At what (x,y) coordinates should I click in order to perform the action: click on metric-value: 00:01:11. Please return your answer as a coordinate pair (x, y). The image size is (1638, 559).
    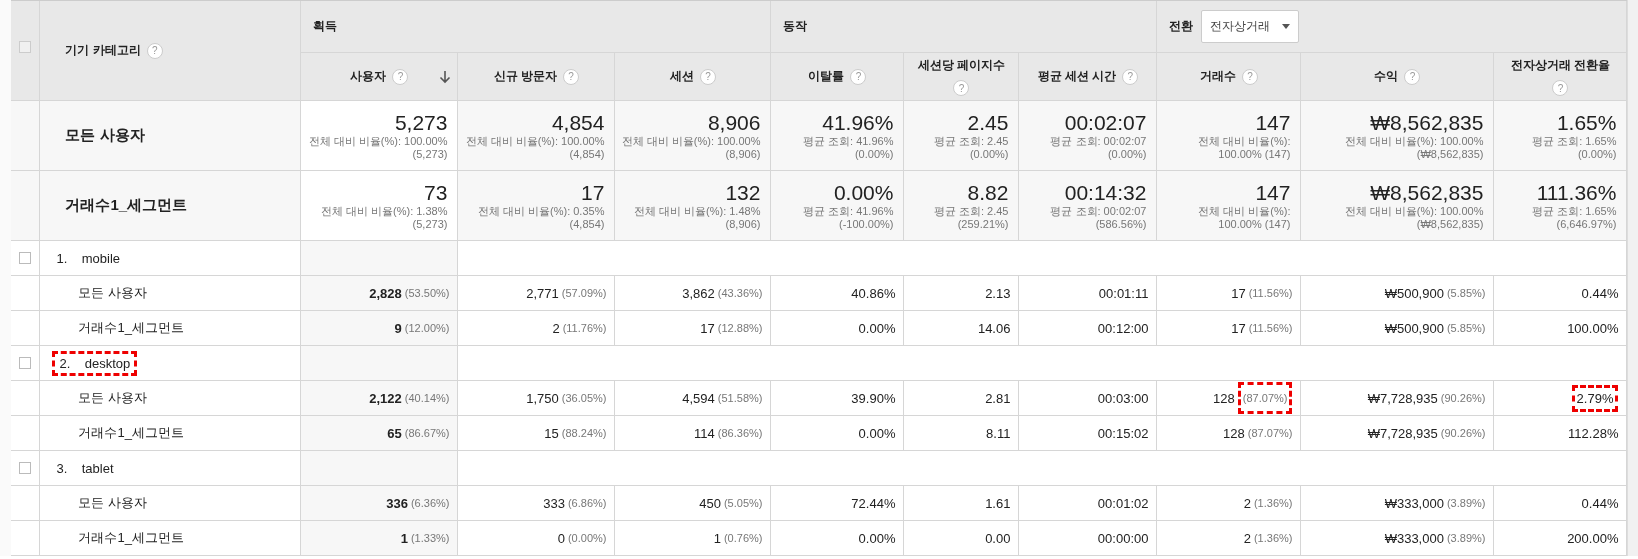
    Looking at the image, I should click on (1123, 293).